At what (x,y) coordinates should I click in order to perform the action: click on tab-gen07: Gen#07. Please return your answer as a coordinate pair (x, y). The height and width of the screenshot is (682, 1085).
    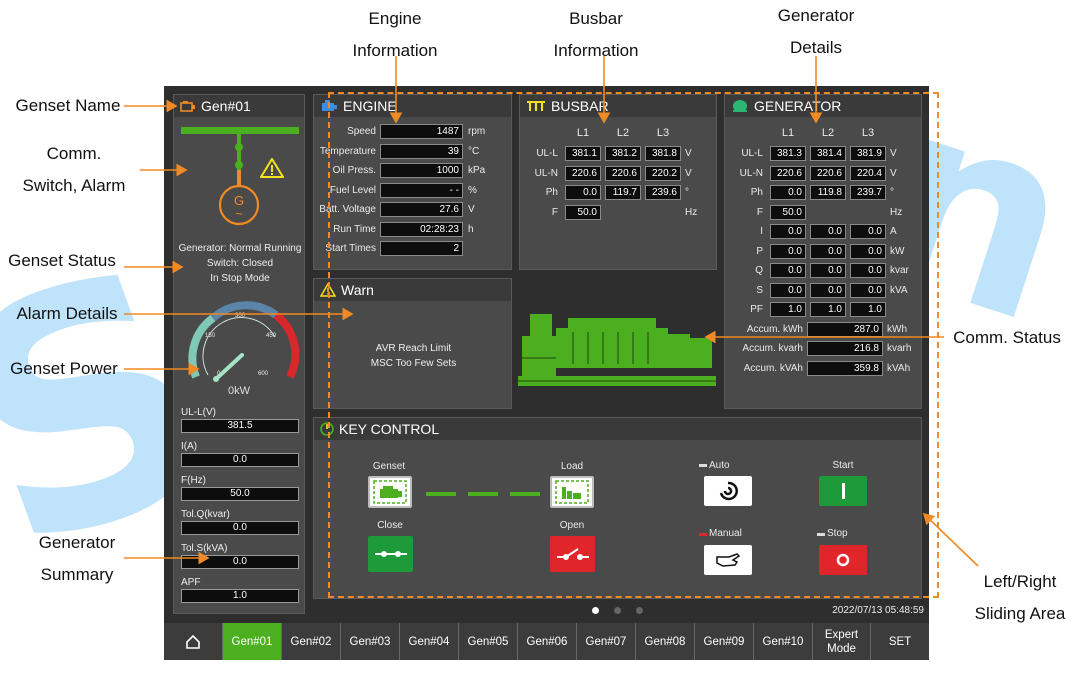
    Looking at the image, I should click on (606, 641).